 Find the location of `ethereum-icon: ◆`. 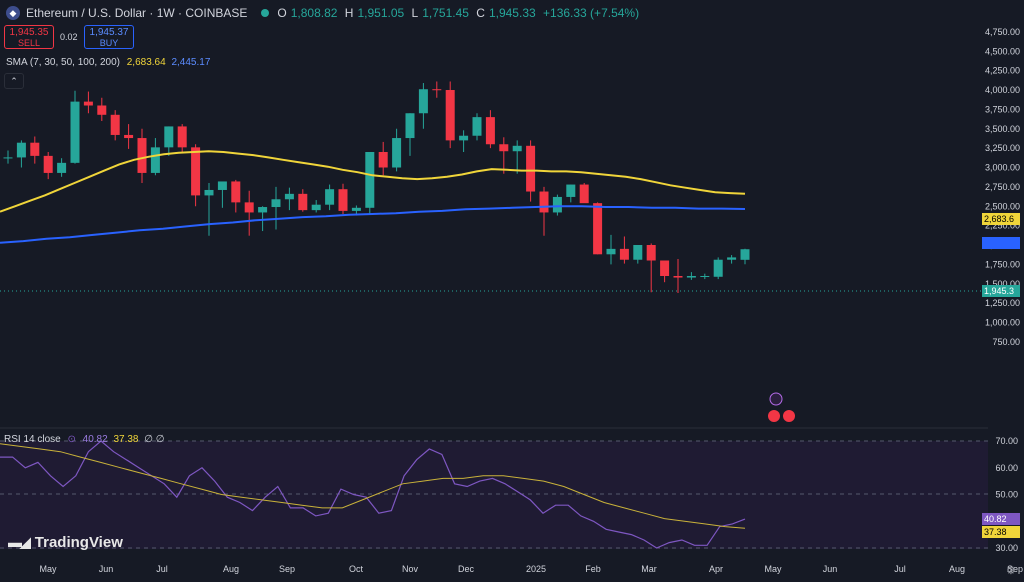

ethereum-icon: ◆ is located at coordinates (13, 13).